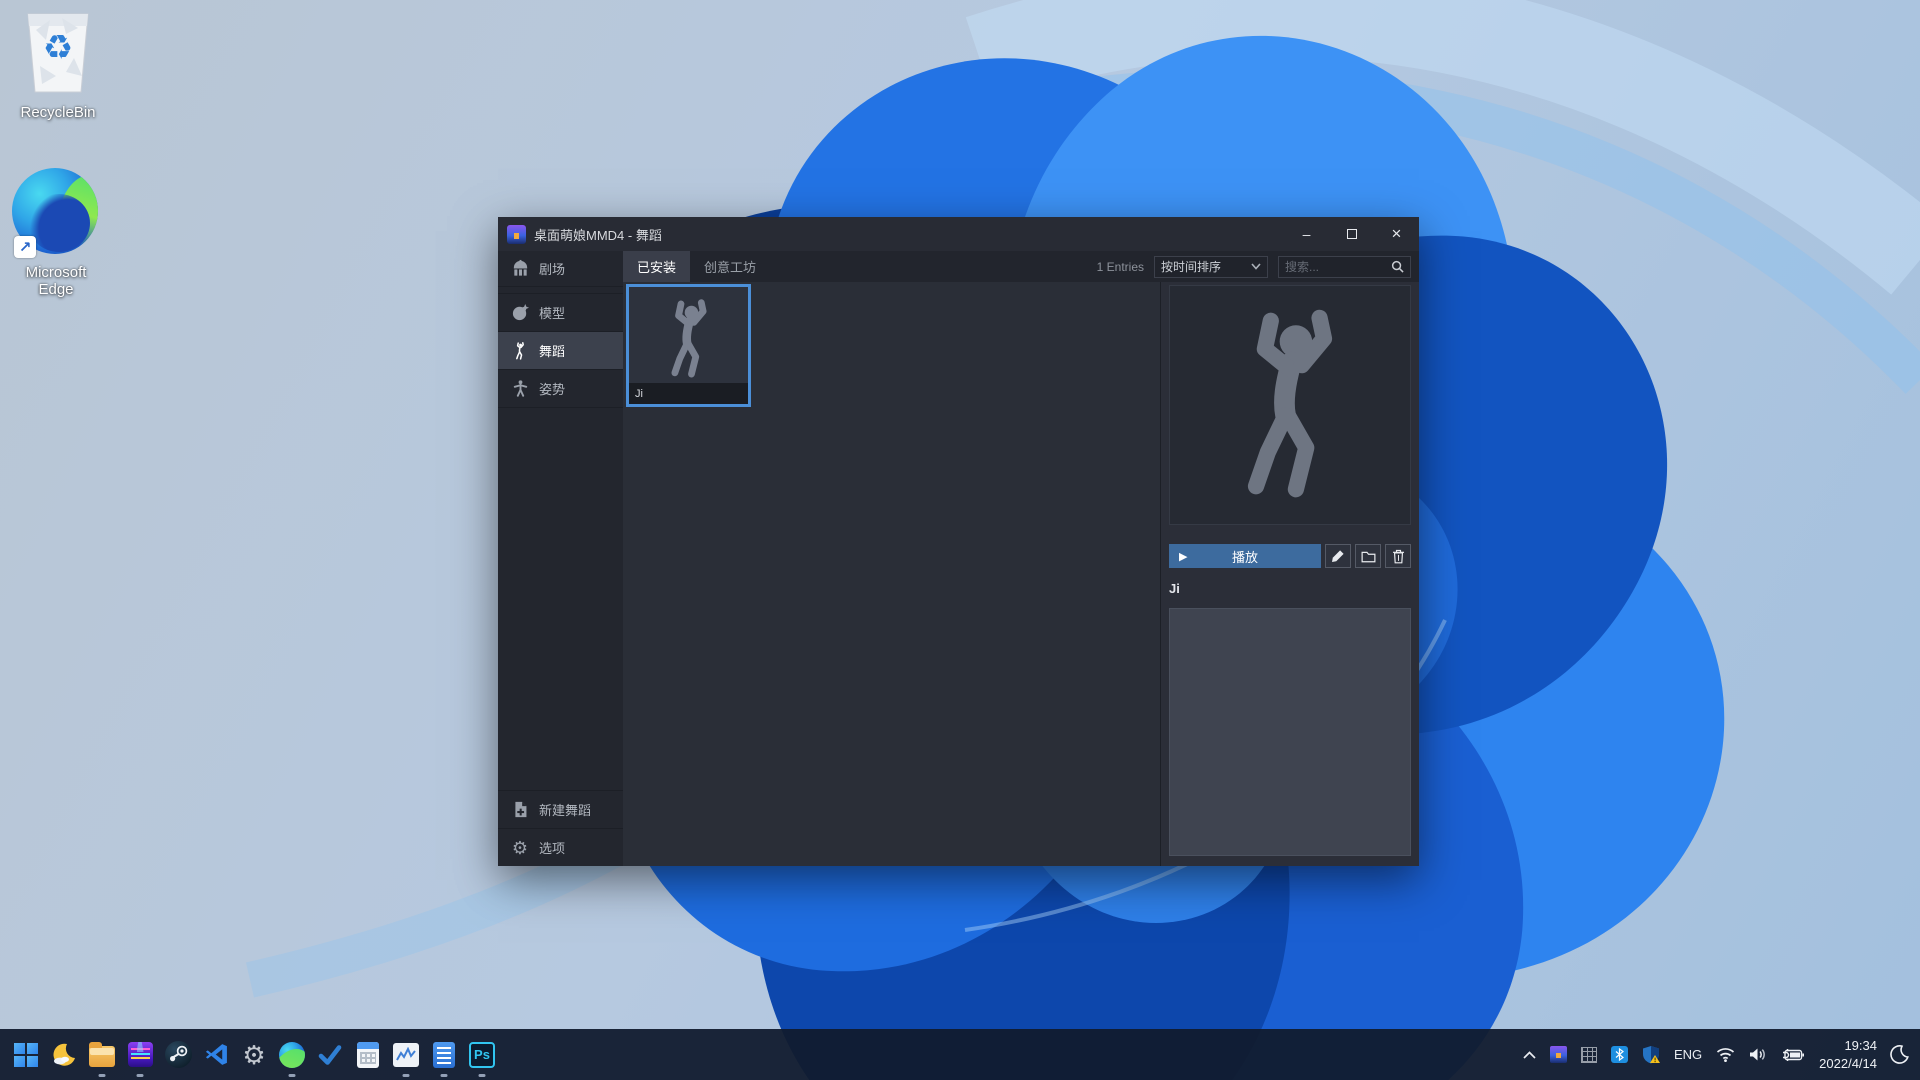  Describe the element at coordinates (1245, 556) in the screenshot. I see `play-button: ▶ 播放` at that location.